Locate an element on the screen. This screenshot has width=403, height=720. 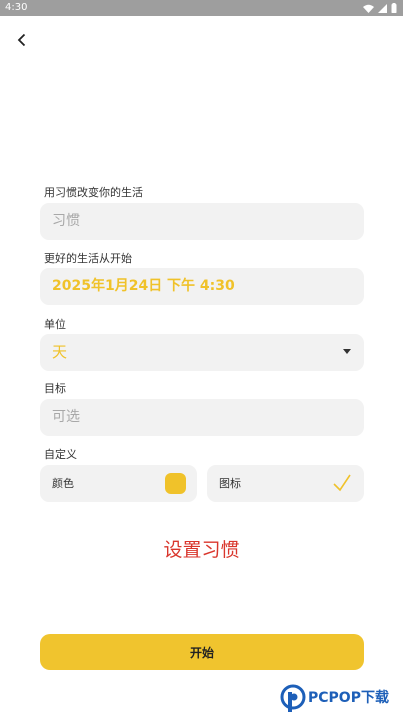
watermark: PCPOP下载 is located at coordinates (340, 700).